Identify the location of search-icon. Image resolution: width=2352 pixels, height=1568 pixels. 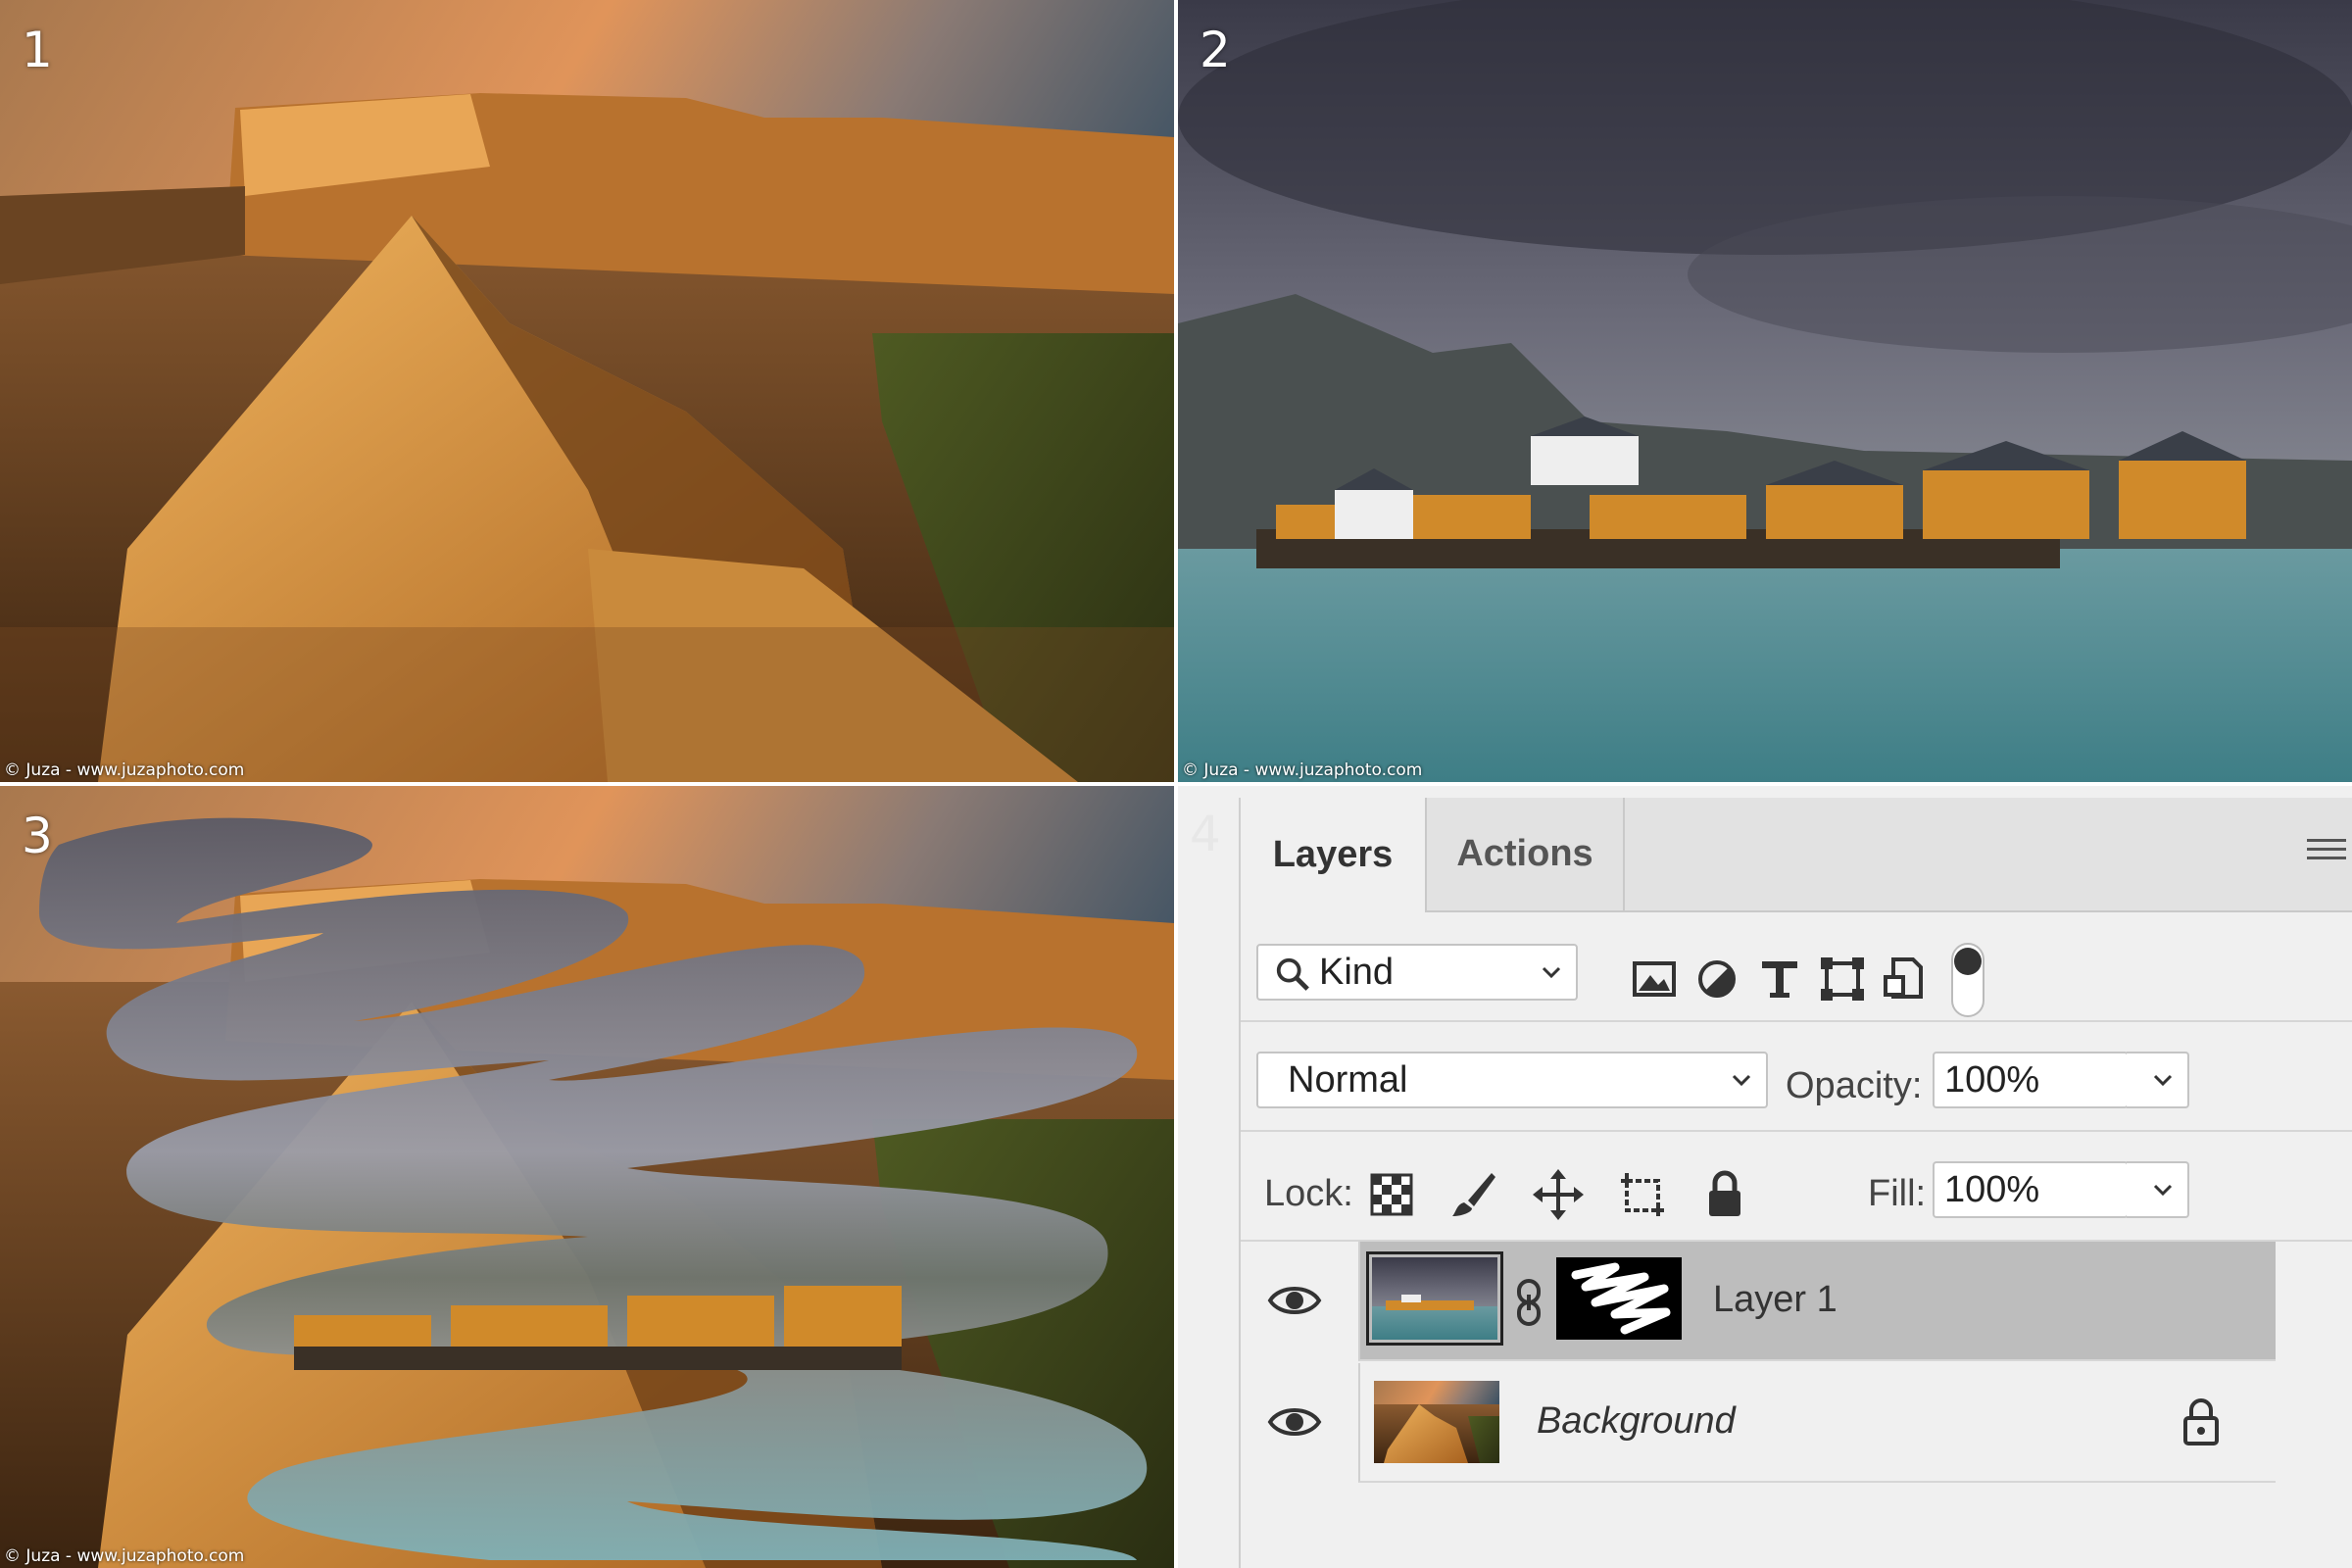
(1292, 974).